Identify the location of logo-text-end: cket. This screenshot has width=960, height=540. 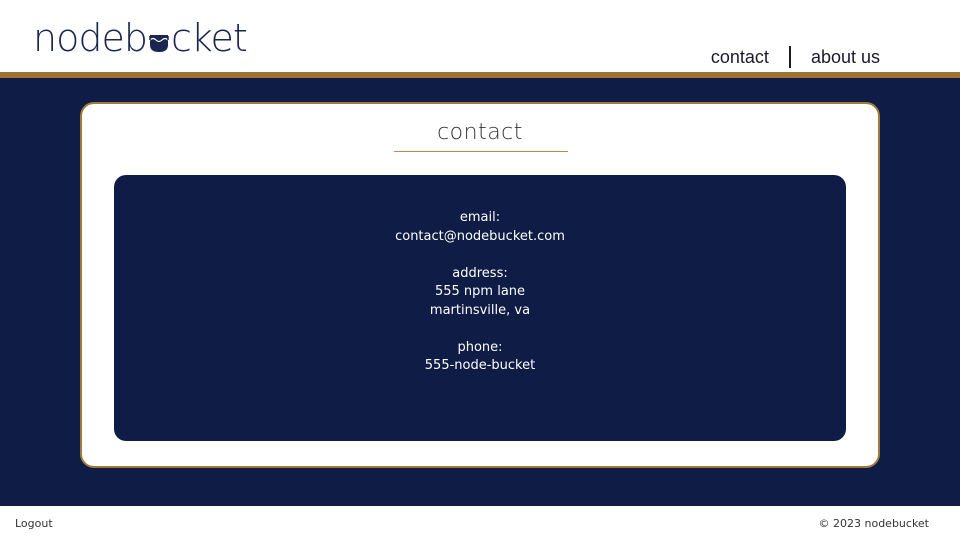
(209, 38).